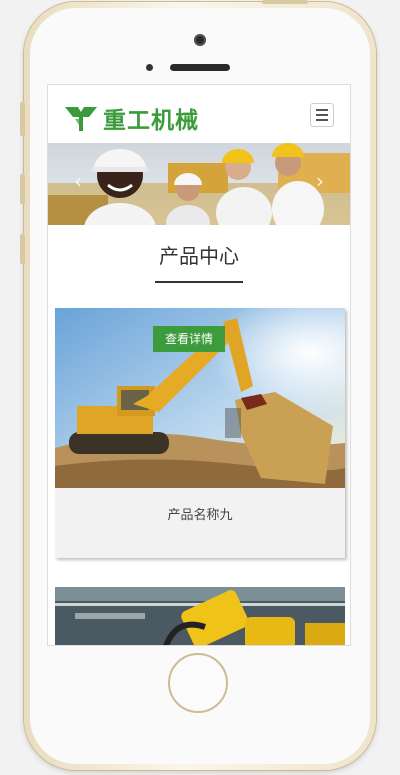  Describe the element at coordinates (81, 119) in the screenshot. I see `logo-icon` at that location.